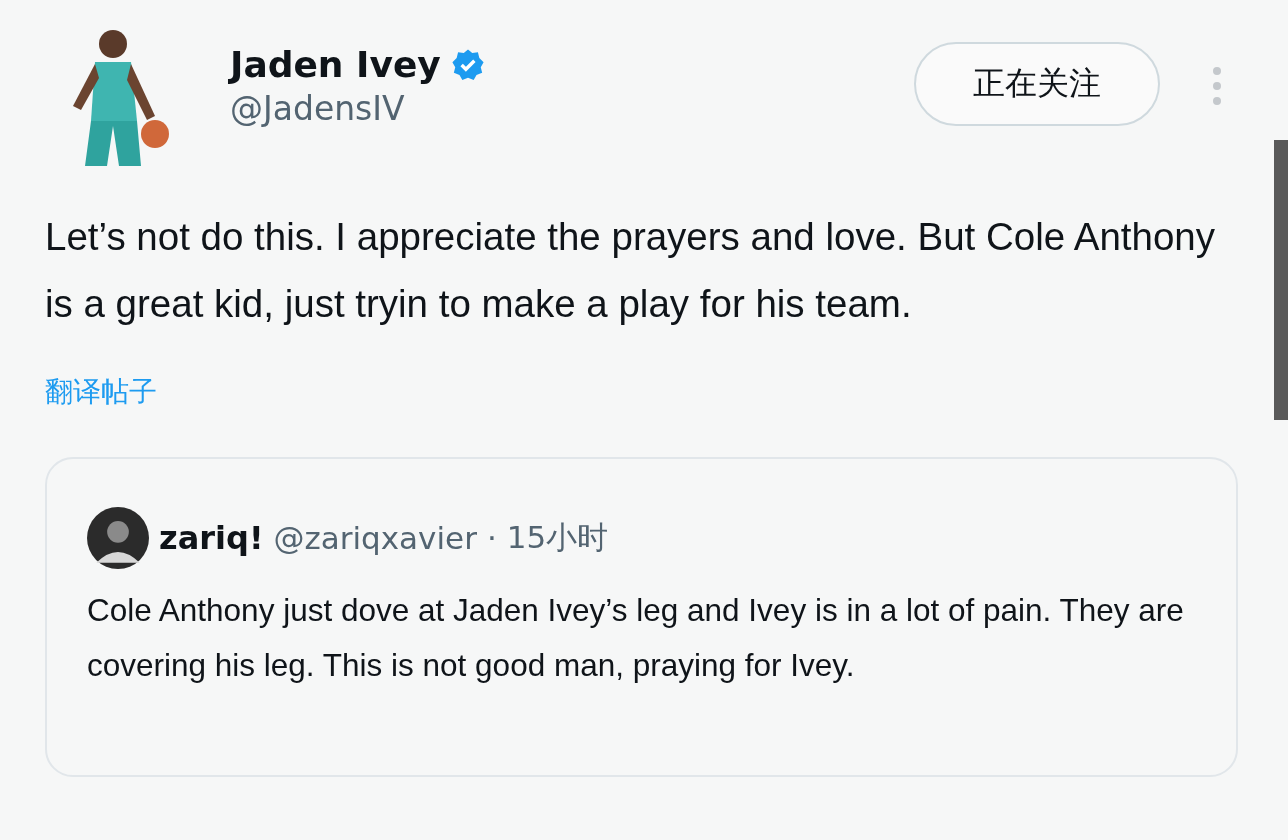 The width and height of the screenshot is (1288, 840). Describe the element at coordinates (318, 108) in the screenshot. I see `author-handle: @JadensIV` at that location.